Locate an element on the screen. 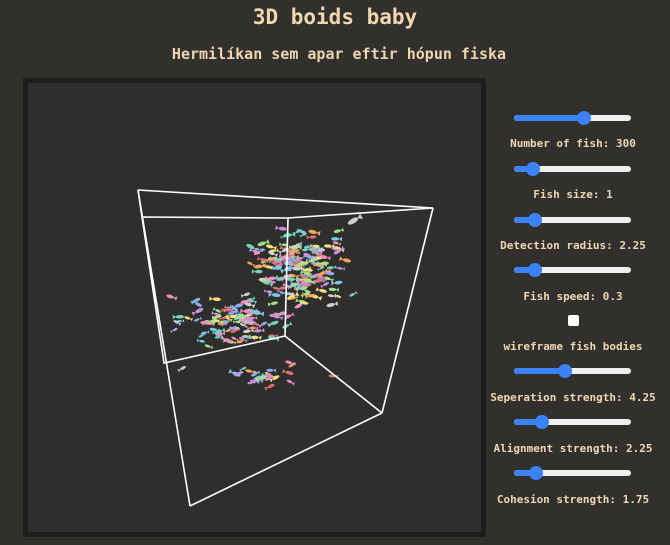 The width and height of the screenshot is (670, 545). fish-count-label: Number of fish: 300 is located at coordinates (573, 143).